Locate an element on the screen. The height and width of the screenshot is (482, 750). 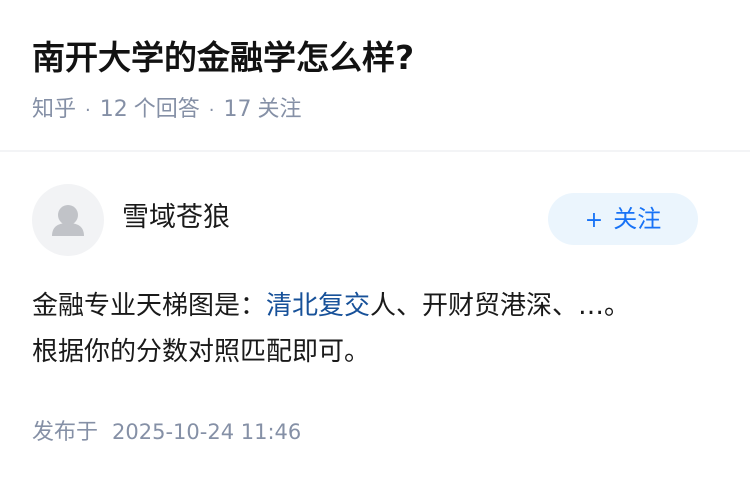
source-label: 知乎 is located at coordinates (54, 109).